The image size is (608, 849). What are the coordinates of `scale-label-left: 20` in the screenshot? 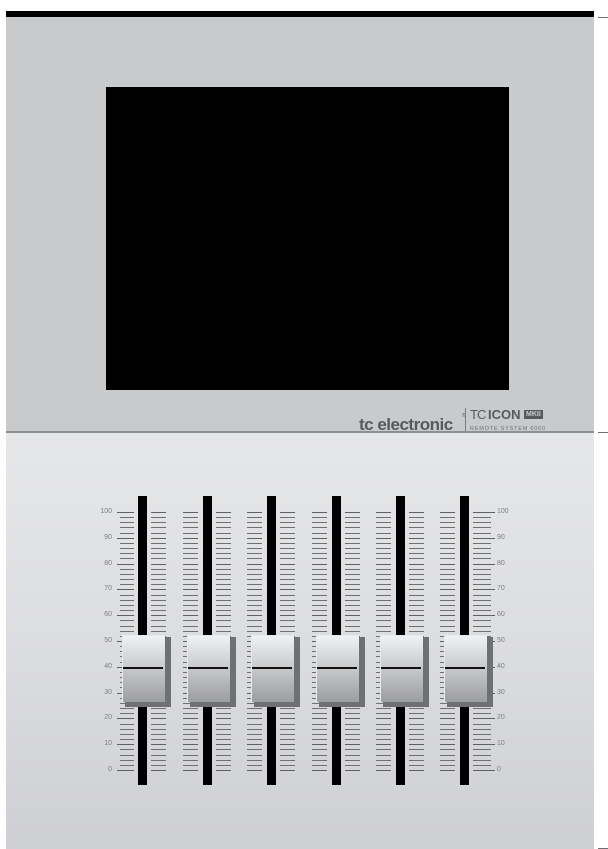 It's located at (108, 717).